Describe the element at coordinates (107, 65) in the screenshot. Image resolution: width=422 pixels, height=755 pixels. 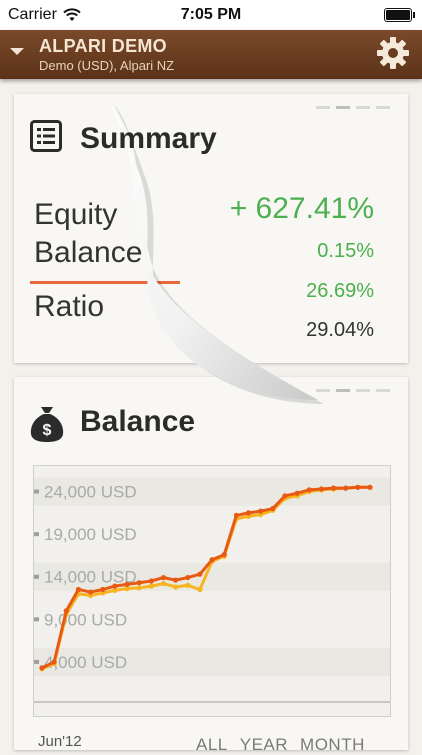
I see `account-subtitle: Demo (USD), Alpari NZ` at that location.